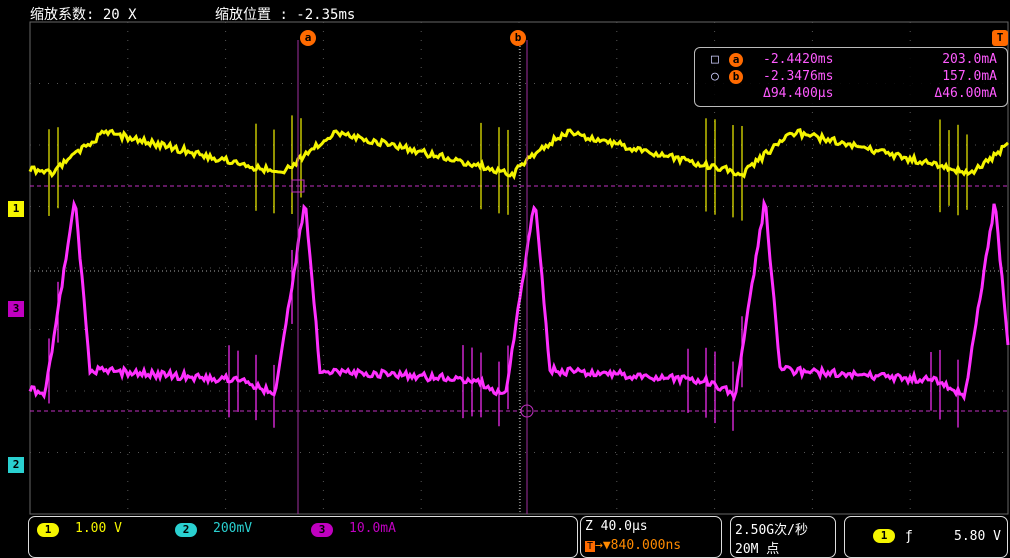 The image size is (1010, 558). I want to click on channel-2-scale: 200mV, so click(232, 528).